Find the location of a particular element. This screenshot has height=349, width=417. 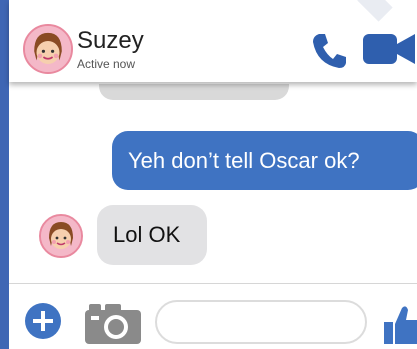

like-icon is located at coordinates (399, 324).